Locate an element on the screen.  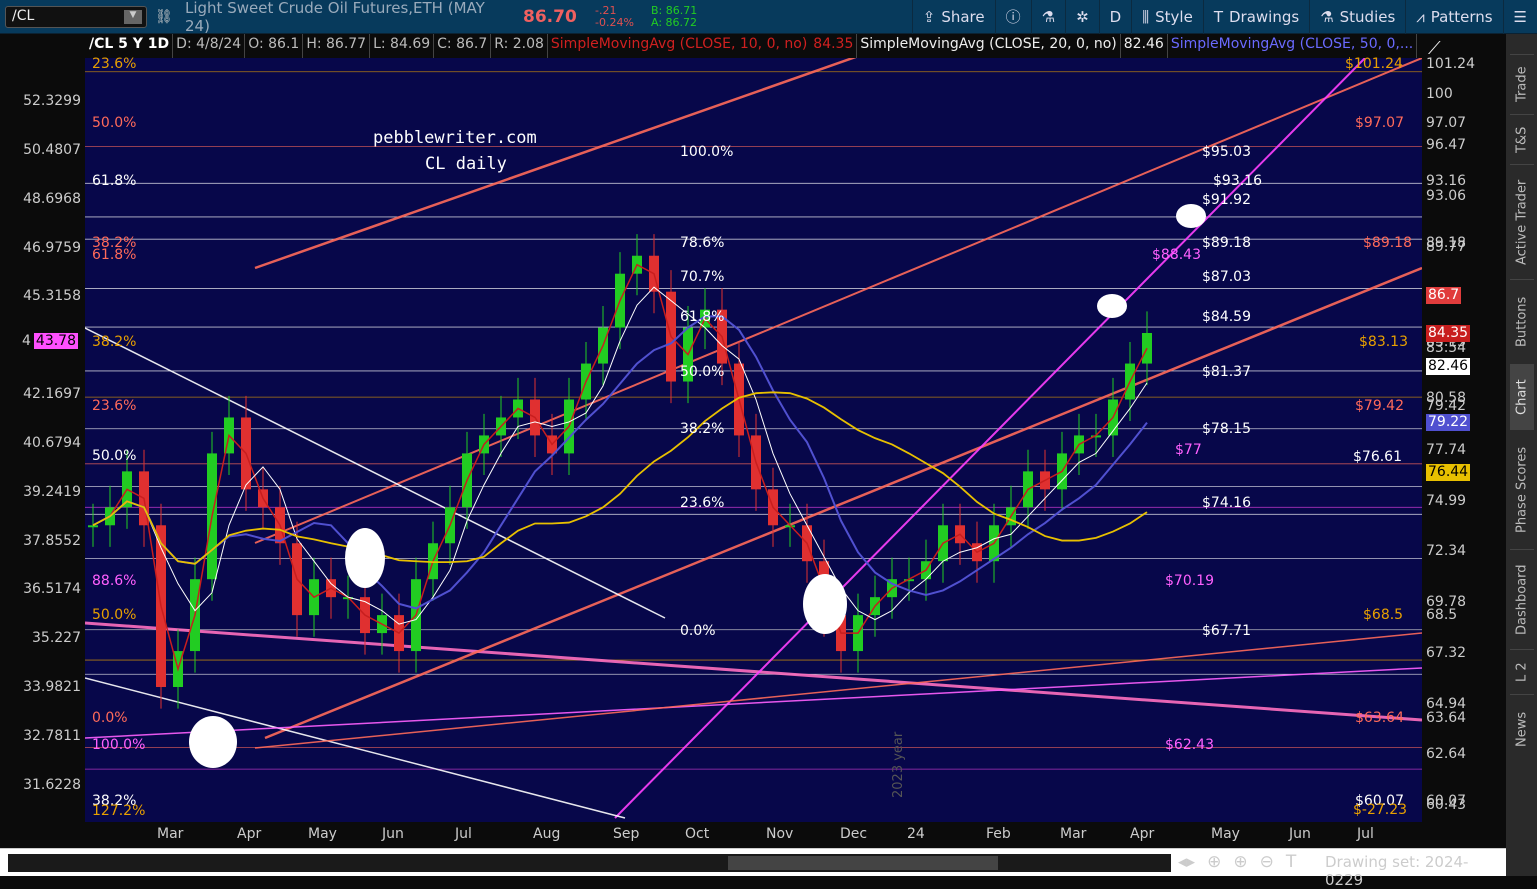
price-level-label: $83.13 is located at coordinates (1383, 342).